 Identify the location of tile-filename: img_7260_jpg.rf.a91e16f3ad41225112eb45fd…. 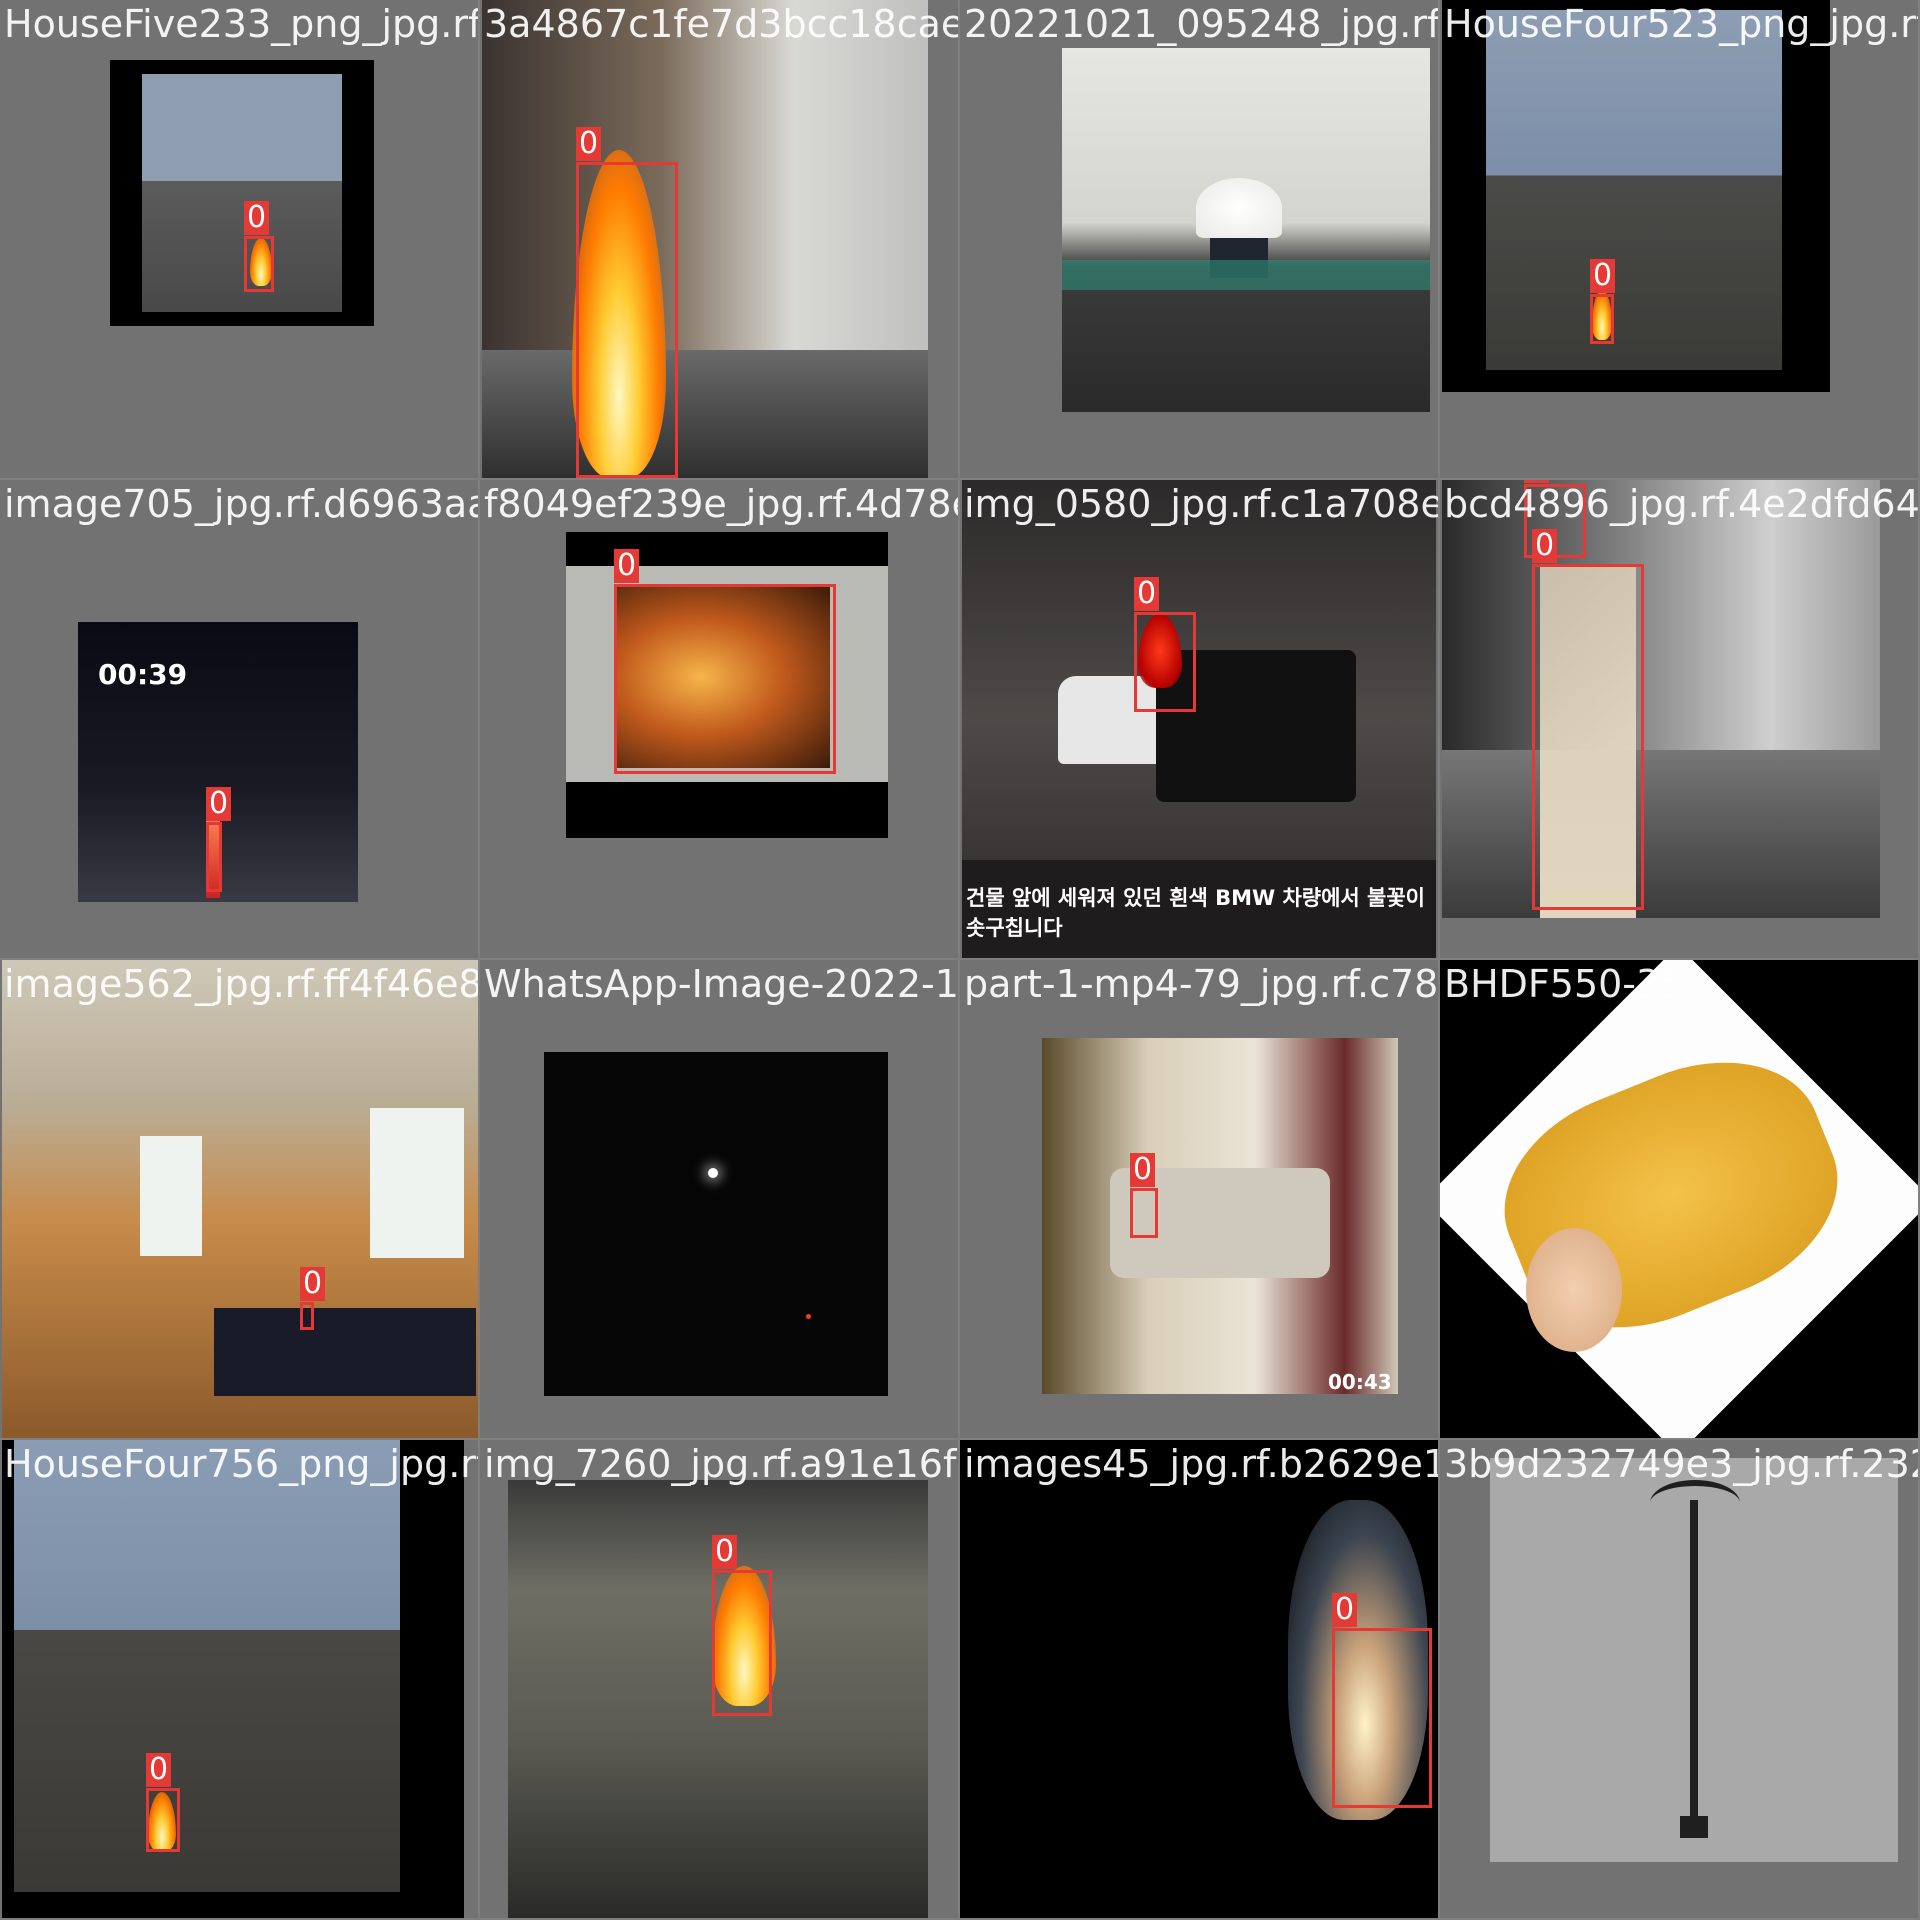
(721, 1464).